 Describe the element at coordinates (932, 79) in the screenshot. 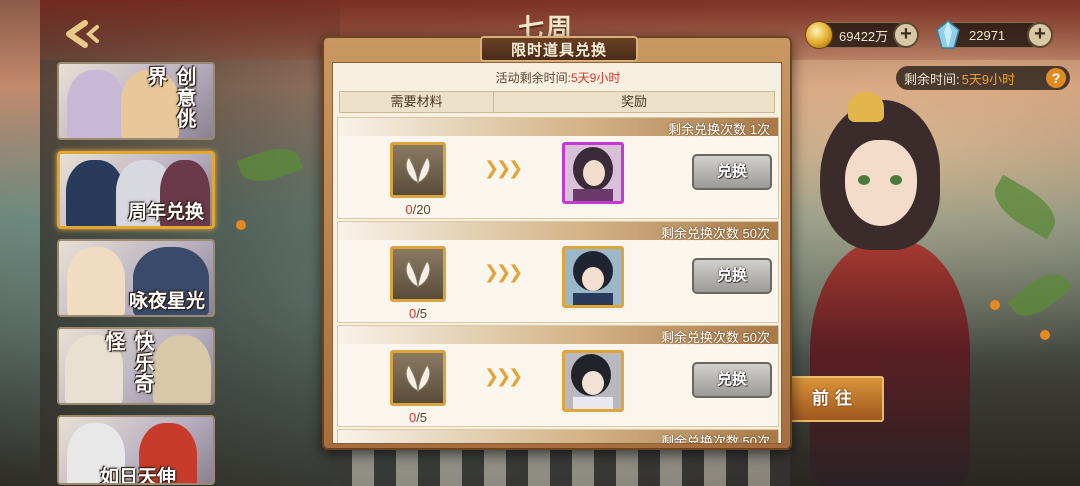

I see `remaining-time-label: 剩余时间:` at that location.